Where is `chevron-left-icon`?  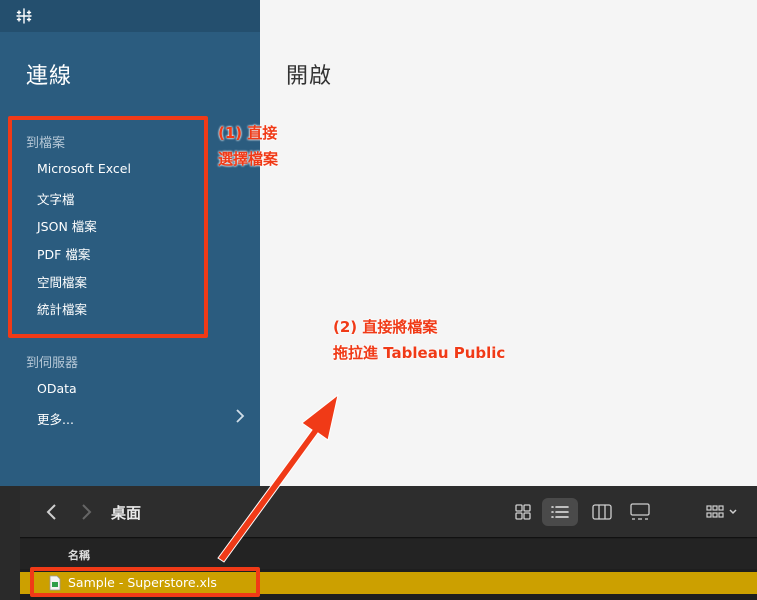
chevron-left-icon is located at coordinates (52, 512).